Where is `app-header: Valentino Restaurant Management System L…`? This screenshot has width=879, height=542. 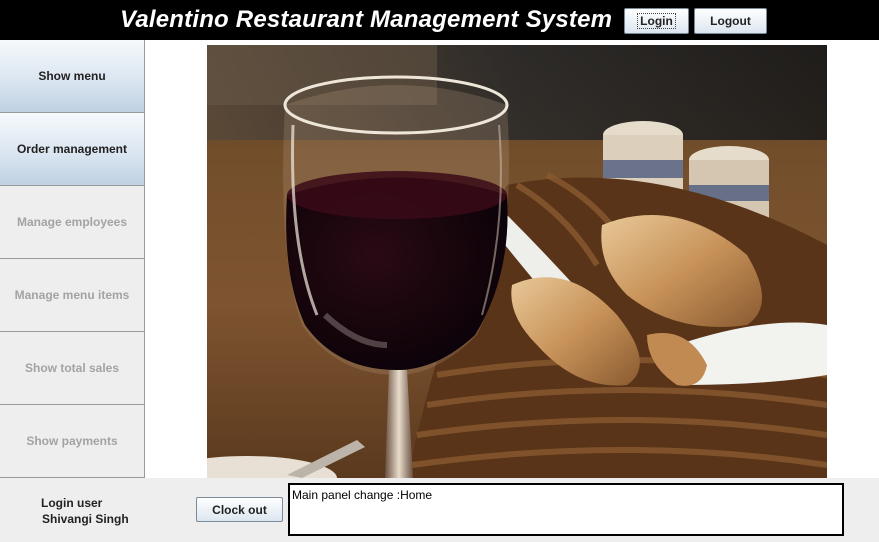 app-header: Valentino Restaurant Management System L… is located at coordinates (439, 20).